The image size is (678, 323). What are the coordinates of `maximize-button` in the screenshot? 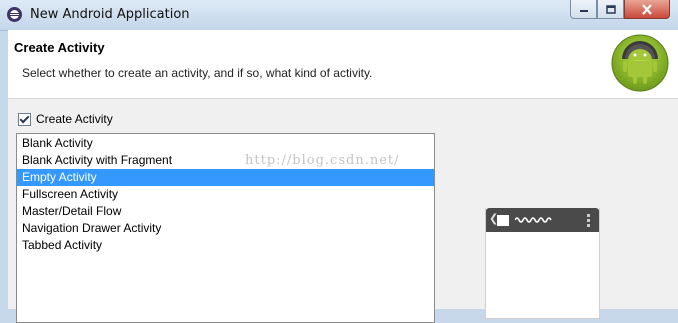 It's located at (610, 9).